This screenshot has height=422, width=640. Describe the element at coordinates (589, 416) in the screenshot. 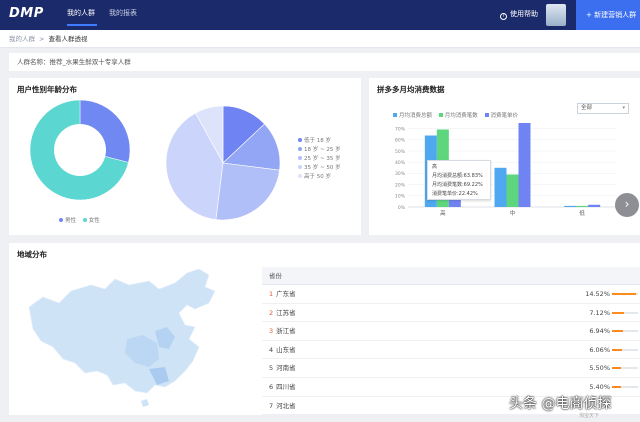

I see `watermark-sub: 淘宝天下` at that location.